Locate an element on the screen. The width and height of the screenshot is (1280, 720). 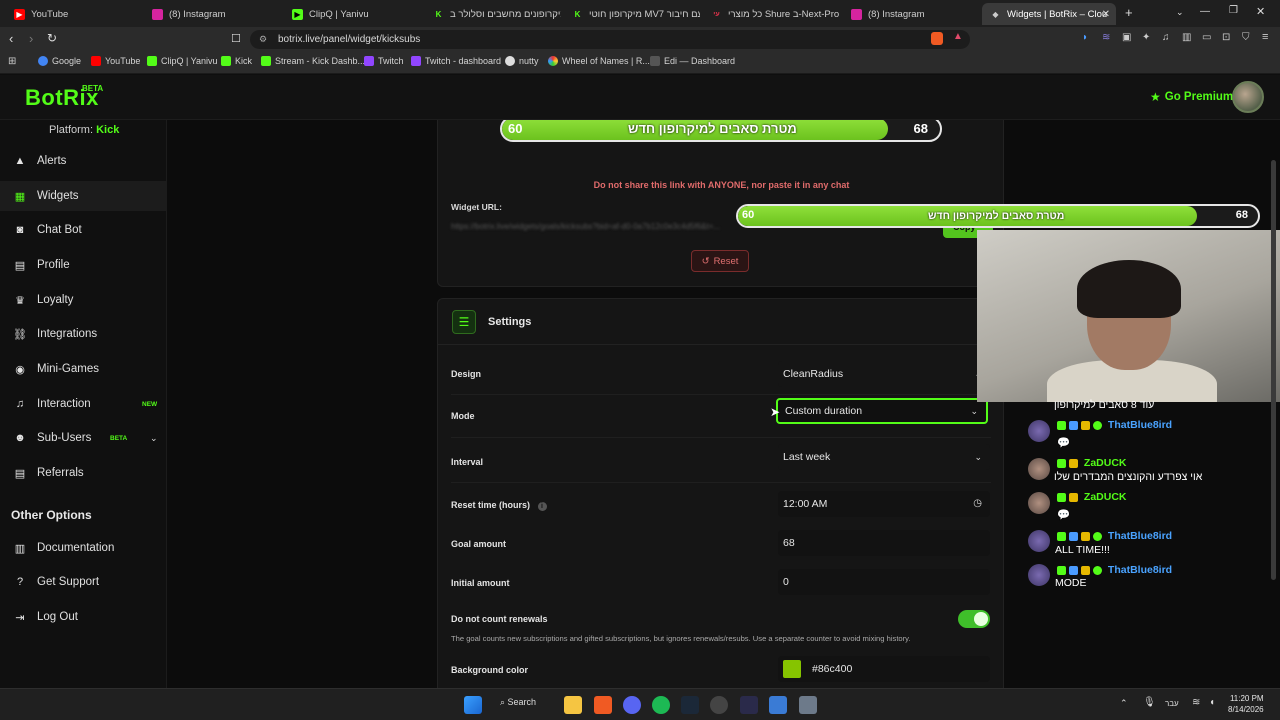
maximize-icon: ❐ is located at coordinates (1233, 10).